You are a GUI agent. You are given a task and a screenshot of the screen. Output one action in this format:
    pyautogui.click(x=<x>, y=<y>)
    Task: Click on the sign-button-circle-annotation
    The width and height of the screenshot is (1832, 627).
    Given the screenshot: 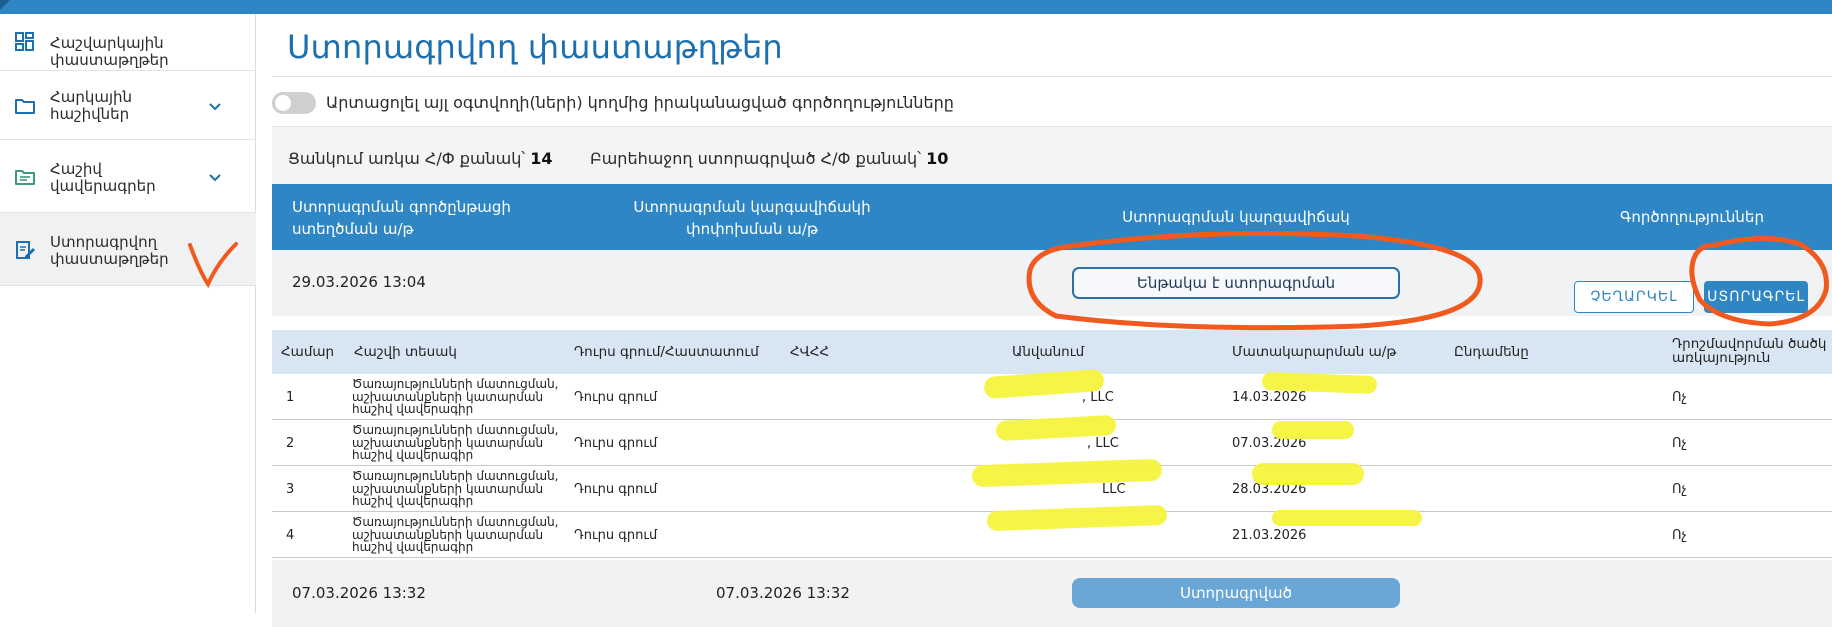 What is the action you would take?
    pyautogui.click(x=1759, y=281)
    